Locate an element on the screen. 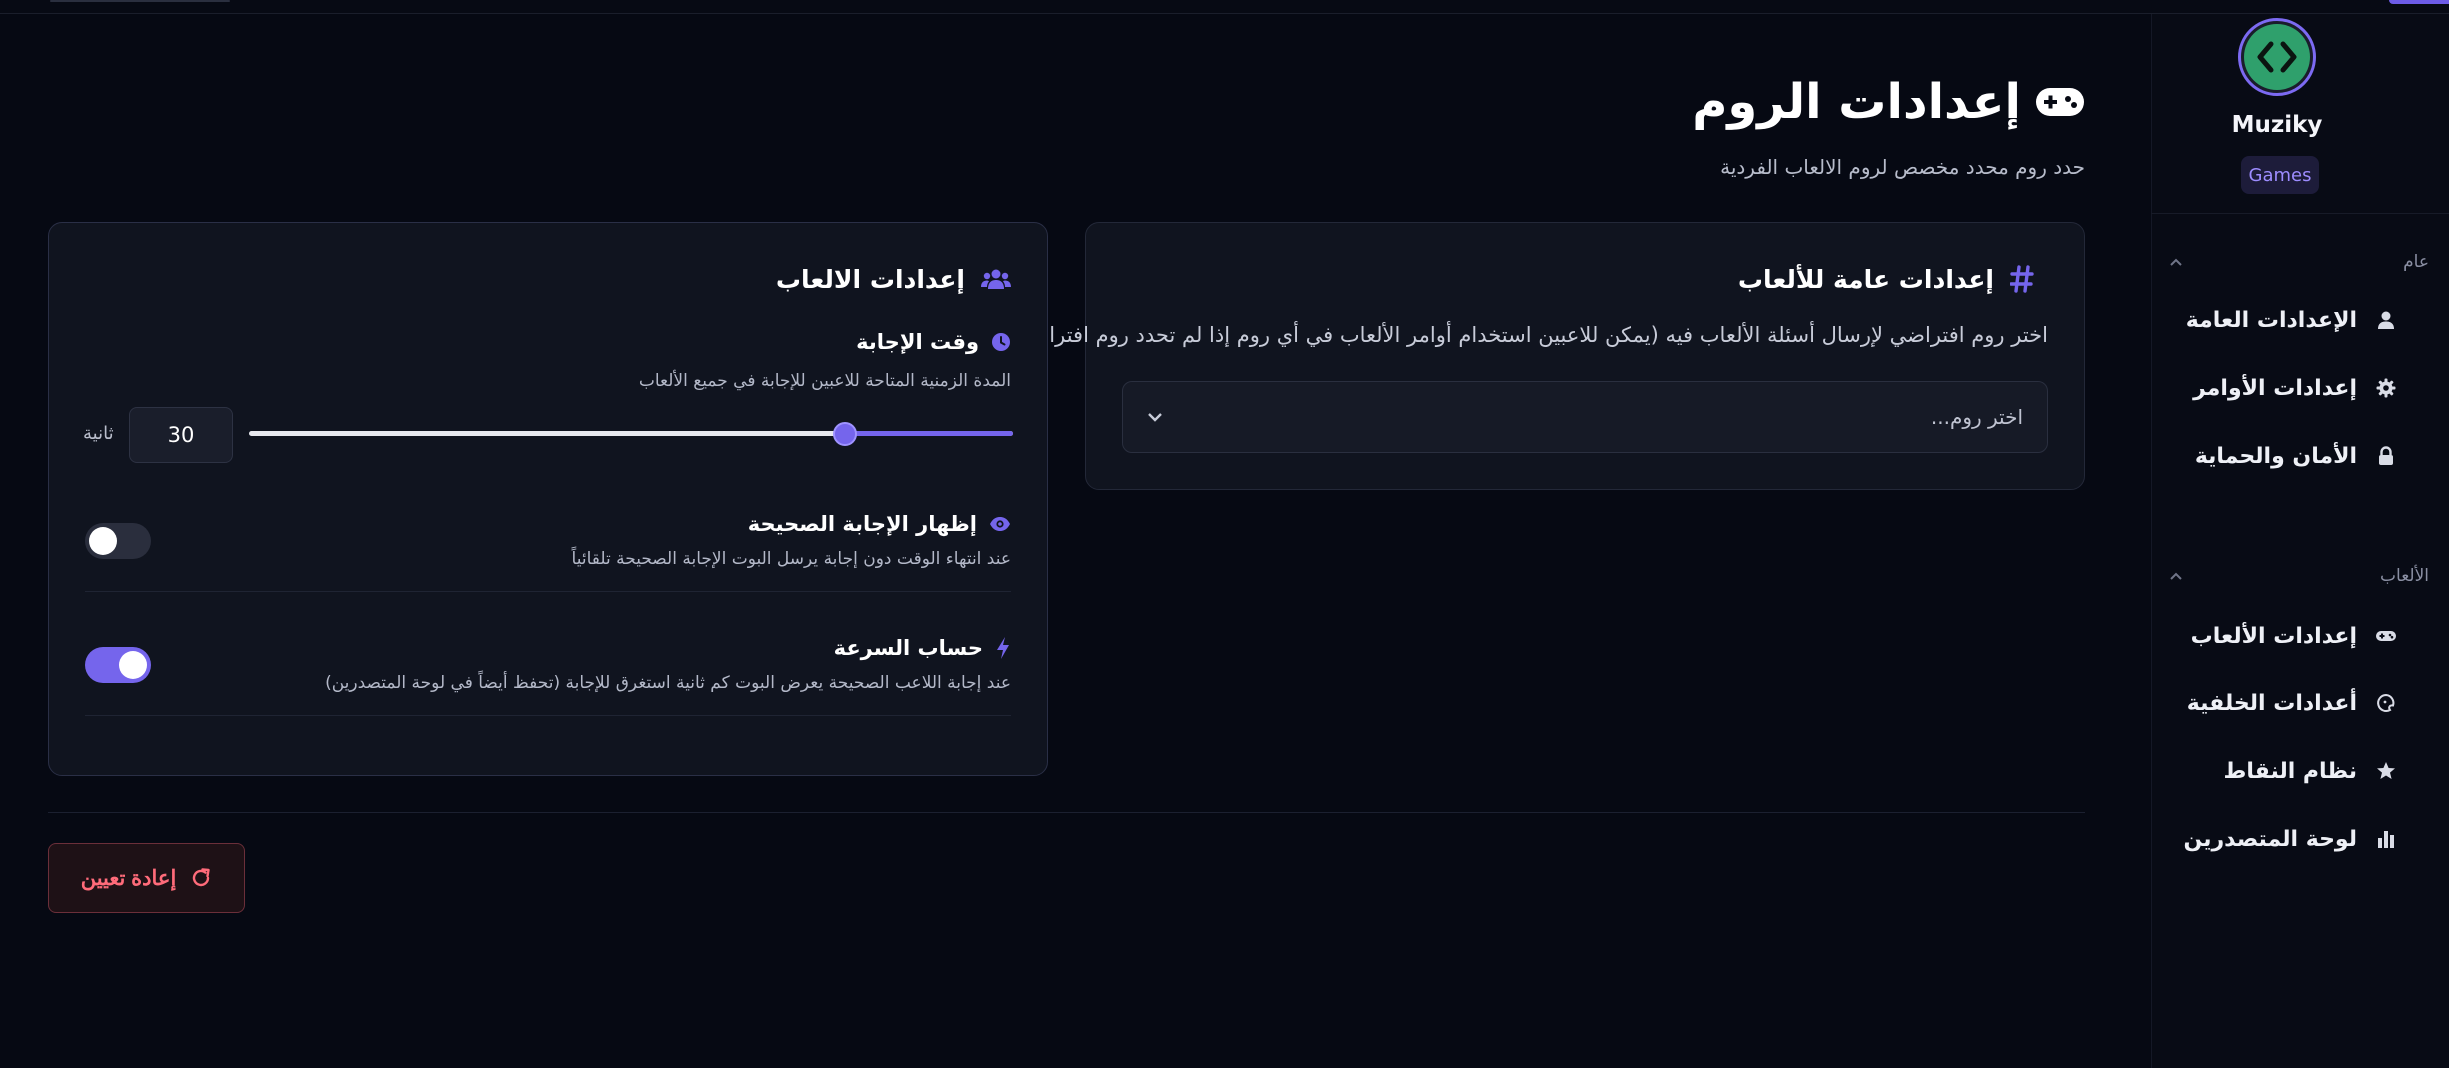 The image size is (2449, 1068). sidebar-item-label: إعدادات الألعاب is located at coordinates (2273, 636).